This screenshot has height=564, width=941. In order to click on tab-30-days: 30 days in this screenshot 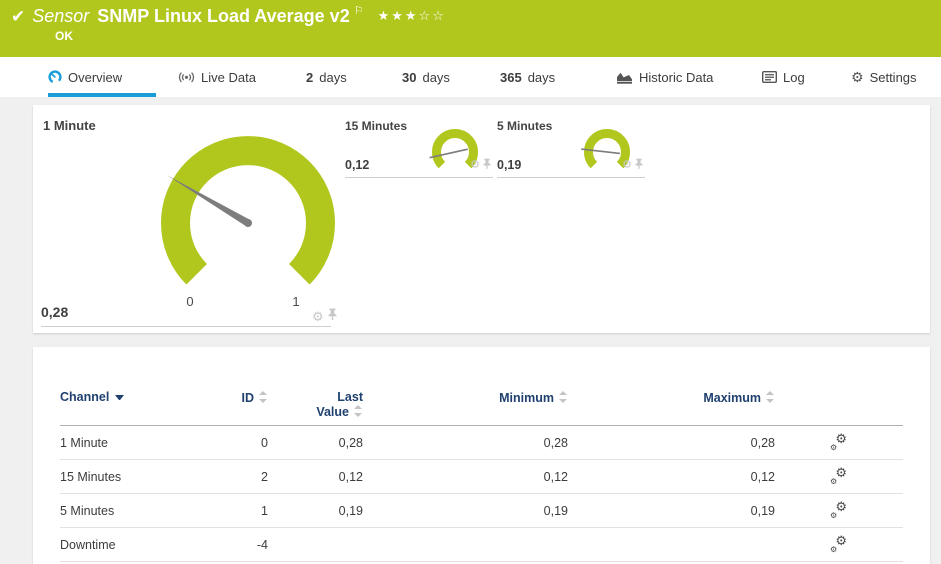, I will do `click(426, 77)`.